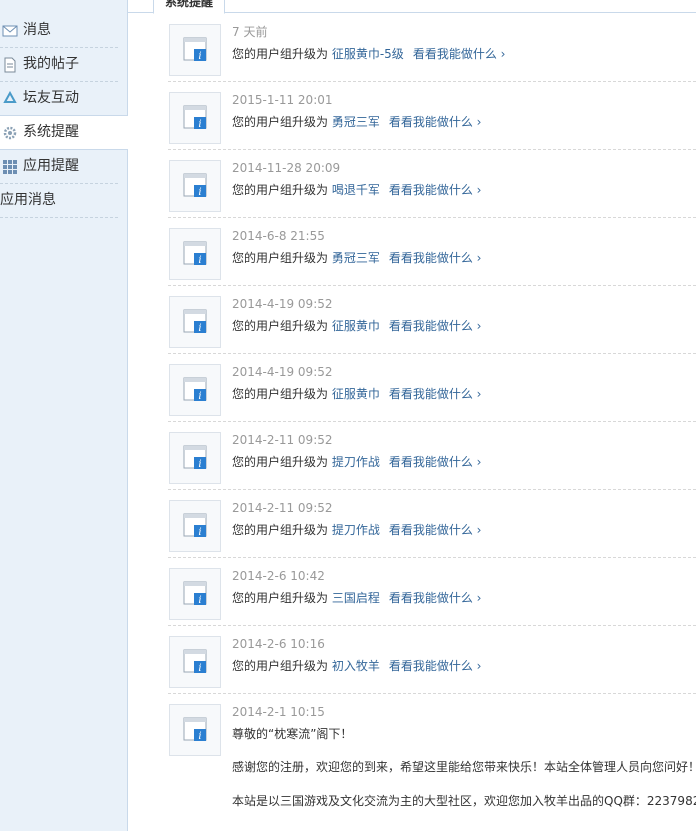 Image resolution: width=696 pixels, height=831 pixels. Describe the element at coordinates (189, 7) in the screenshot. I see `tab-system-notice: 系统提醒` at that location.